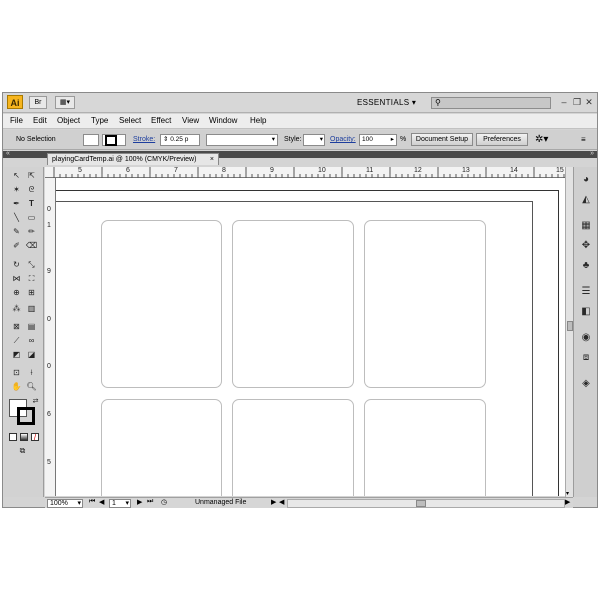  Describe the element at coordinates (190, 120) in the screenshot. I see `menu-view: View` at that location.